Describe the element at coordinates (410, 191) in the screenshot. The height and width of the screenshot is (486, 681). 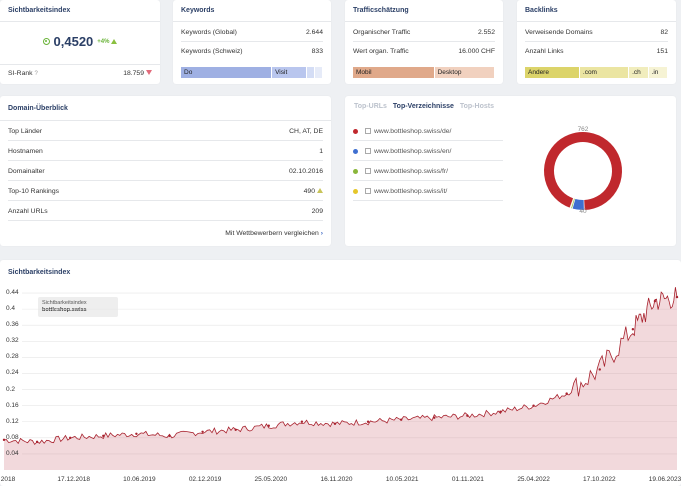
I see `directory-url: www.bottleshop.swiss/it/` at that location.